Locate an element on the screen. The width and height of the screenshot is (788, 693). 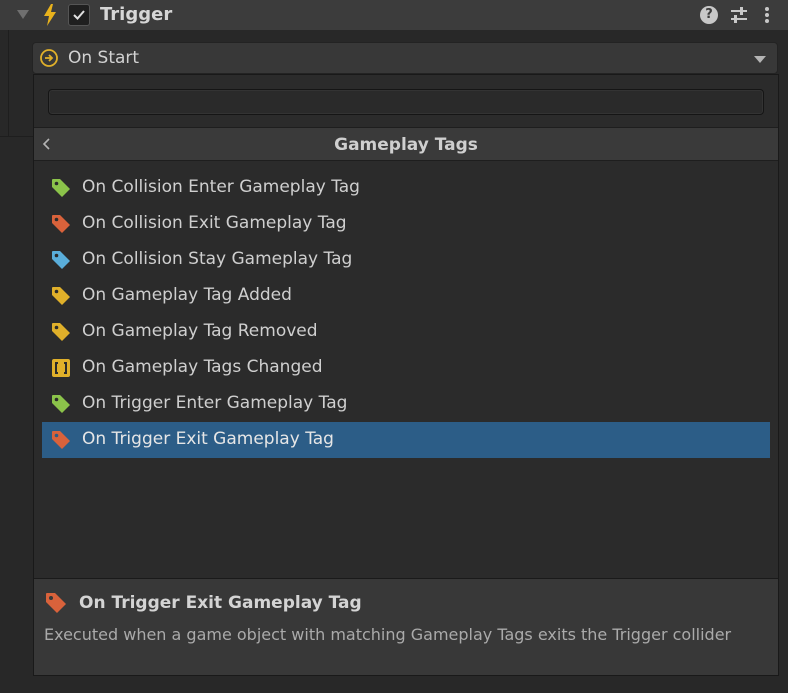
list-item: On Trigger Enter Gameplay Tag is located at coordinates (406, 404).